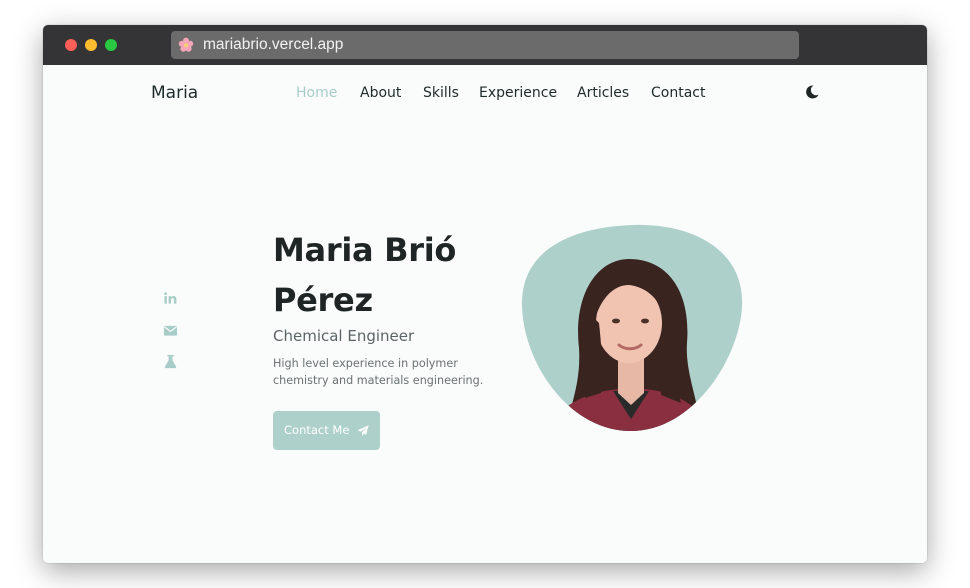 The height and width of the screenshot is (588, 970). What do you see at coordinates (678, 93) in the screenshot?
I see `nav-contact: Contact` at bounding box center [678, 93].